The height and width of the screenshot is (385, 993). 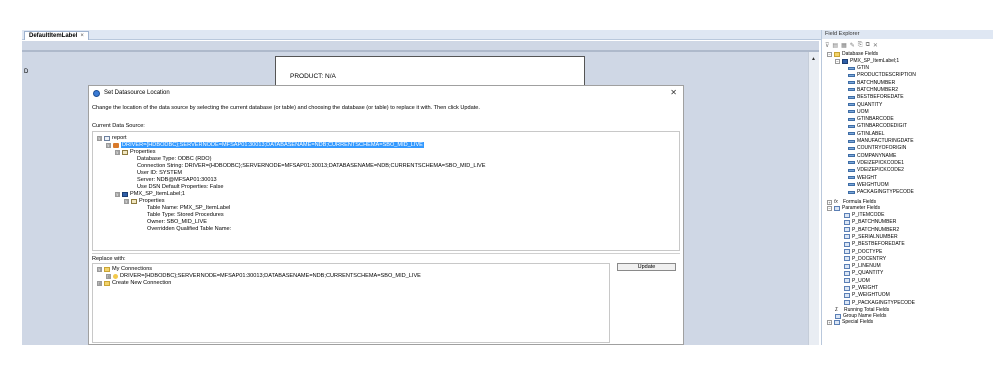 What do you see at coordinates (866, 134) in the screenshot?
I see `database-field-item: GTINLABEL` at bounding box center [866, 134].